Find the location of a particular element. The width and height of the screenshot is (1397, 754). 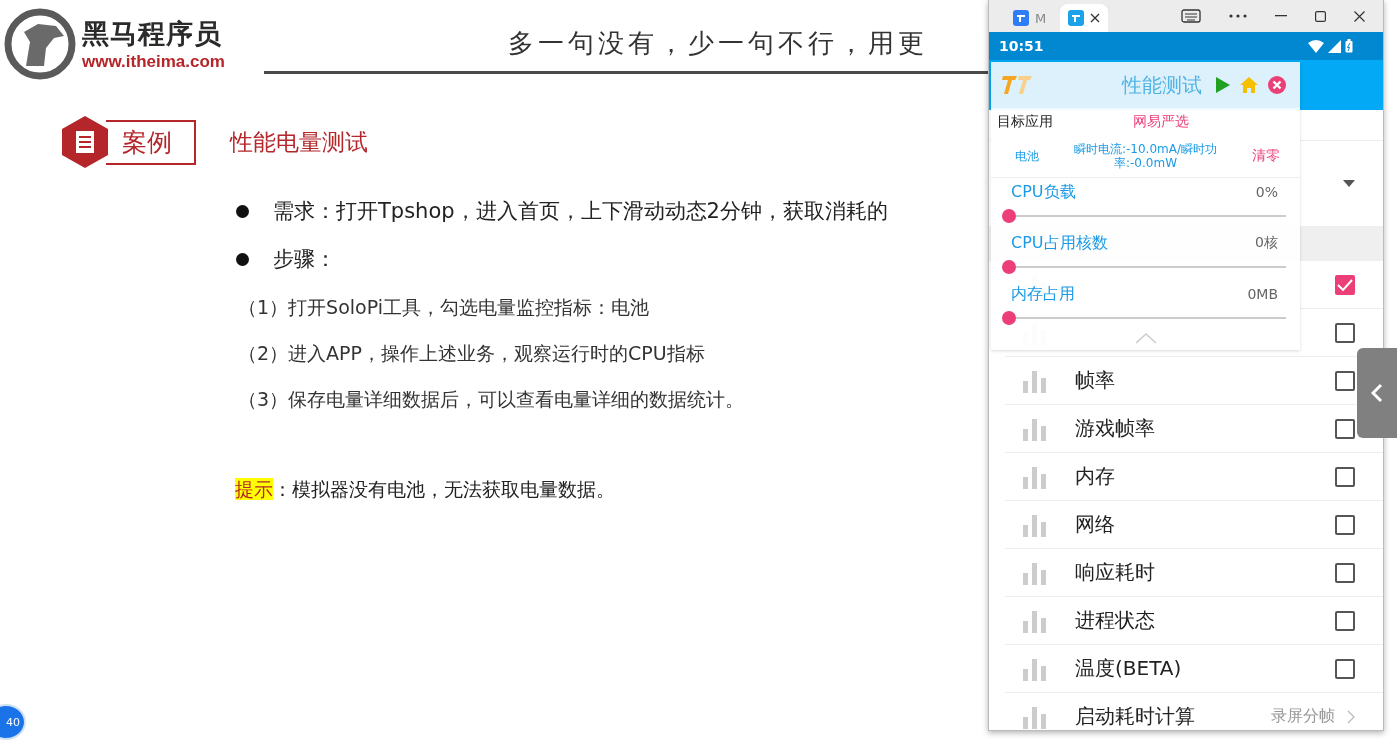

metric-value: 0MB is located at coordinates (1262, 294).